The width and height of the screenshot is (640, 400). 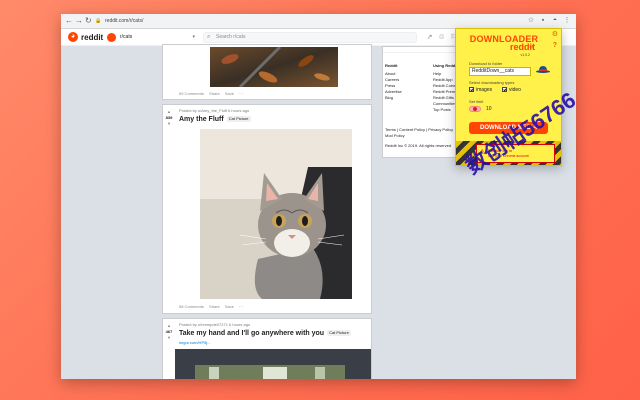 What do you see at coordinates (504, 39) in the screenshot?
I see `extension-title: DOWNLOADER` at bounding box center [504, 39].